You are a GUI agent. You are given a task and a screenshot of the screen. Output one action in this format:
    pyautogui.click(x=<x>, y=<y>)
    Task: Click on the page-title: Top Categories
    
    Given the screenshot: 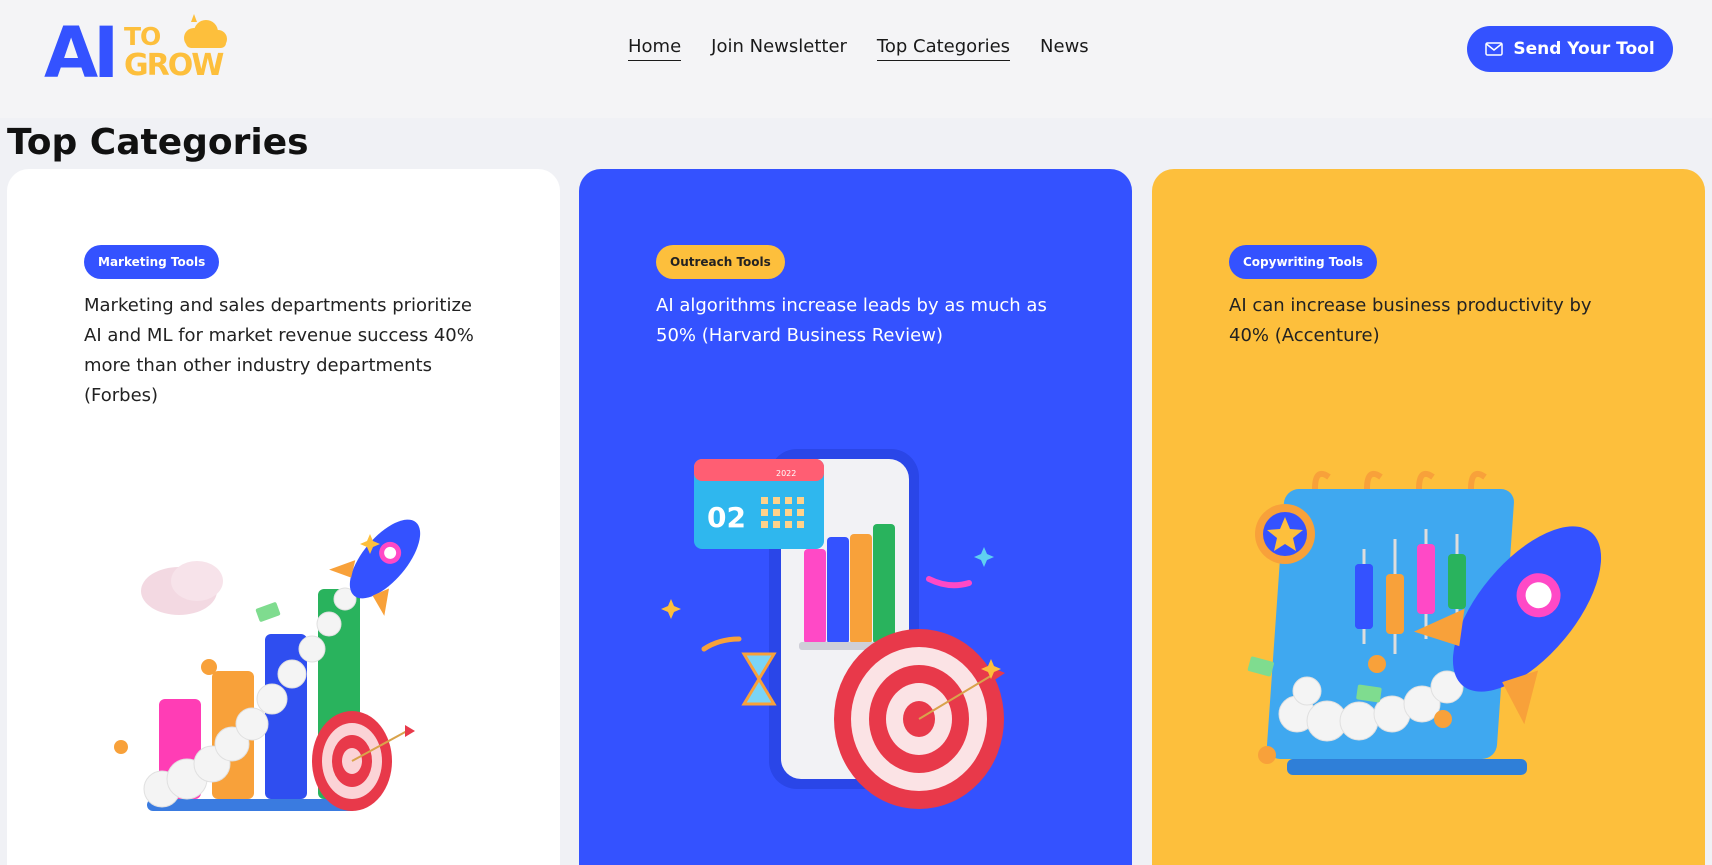 What is the action you would take?
    pyautogui.click(x=158, y=142)
    